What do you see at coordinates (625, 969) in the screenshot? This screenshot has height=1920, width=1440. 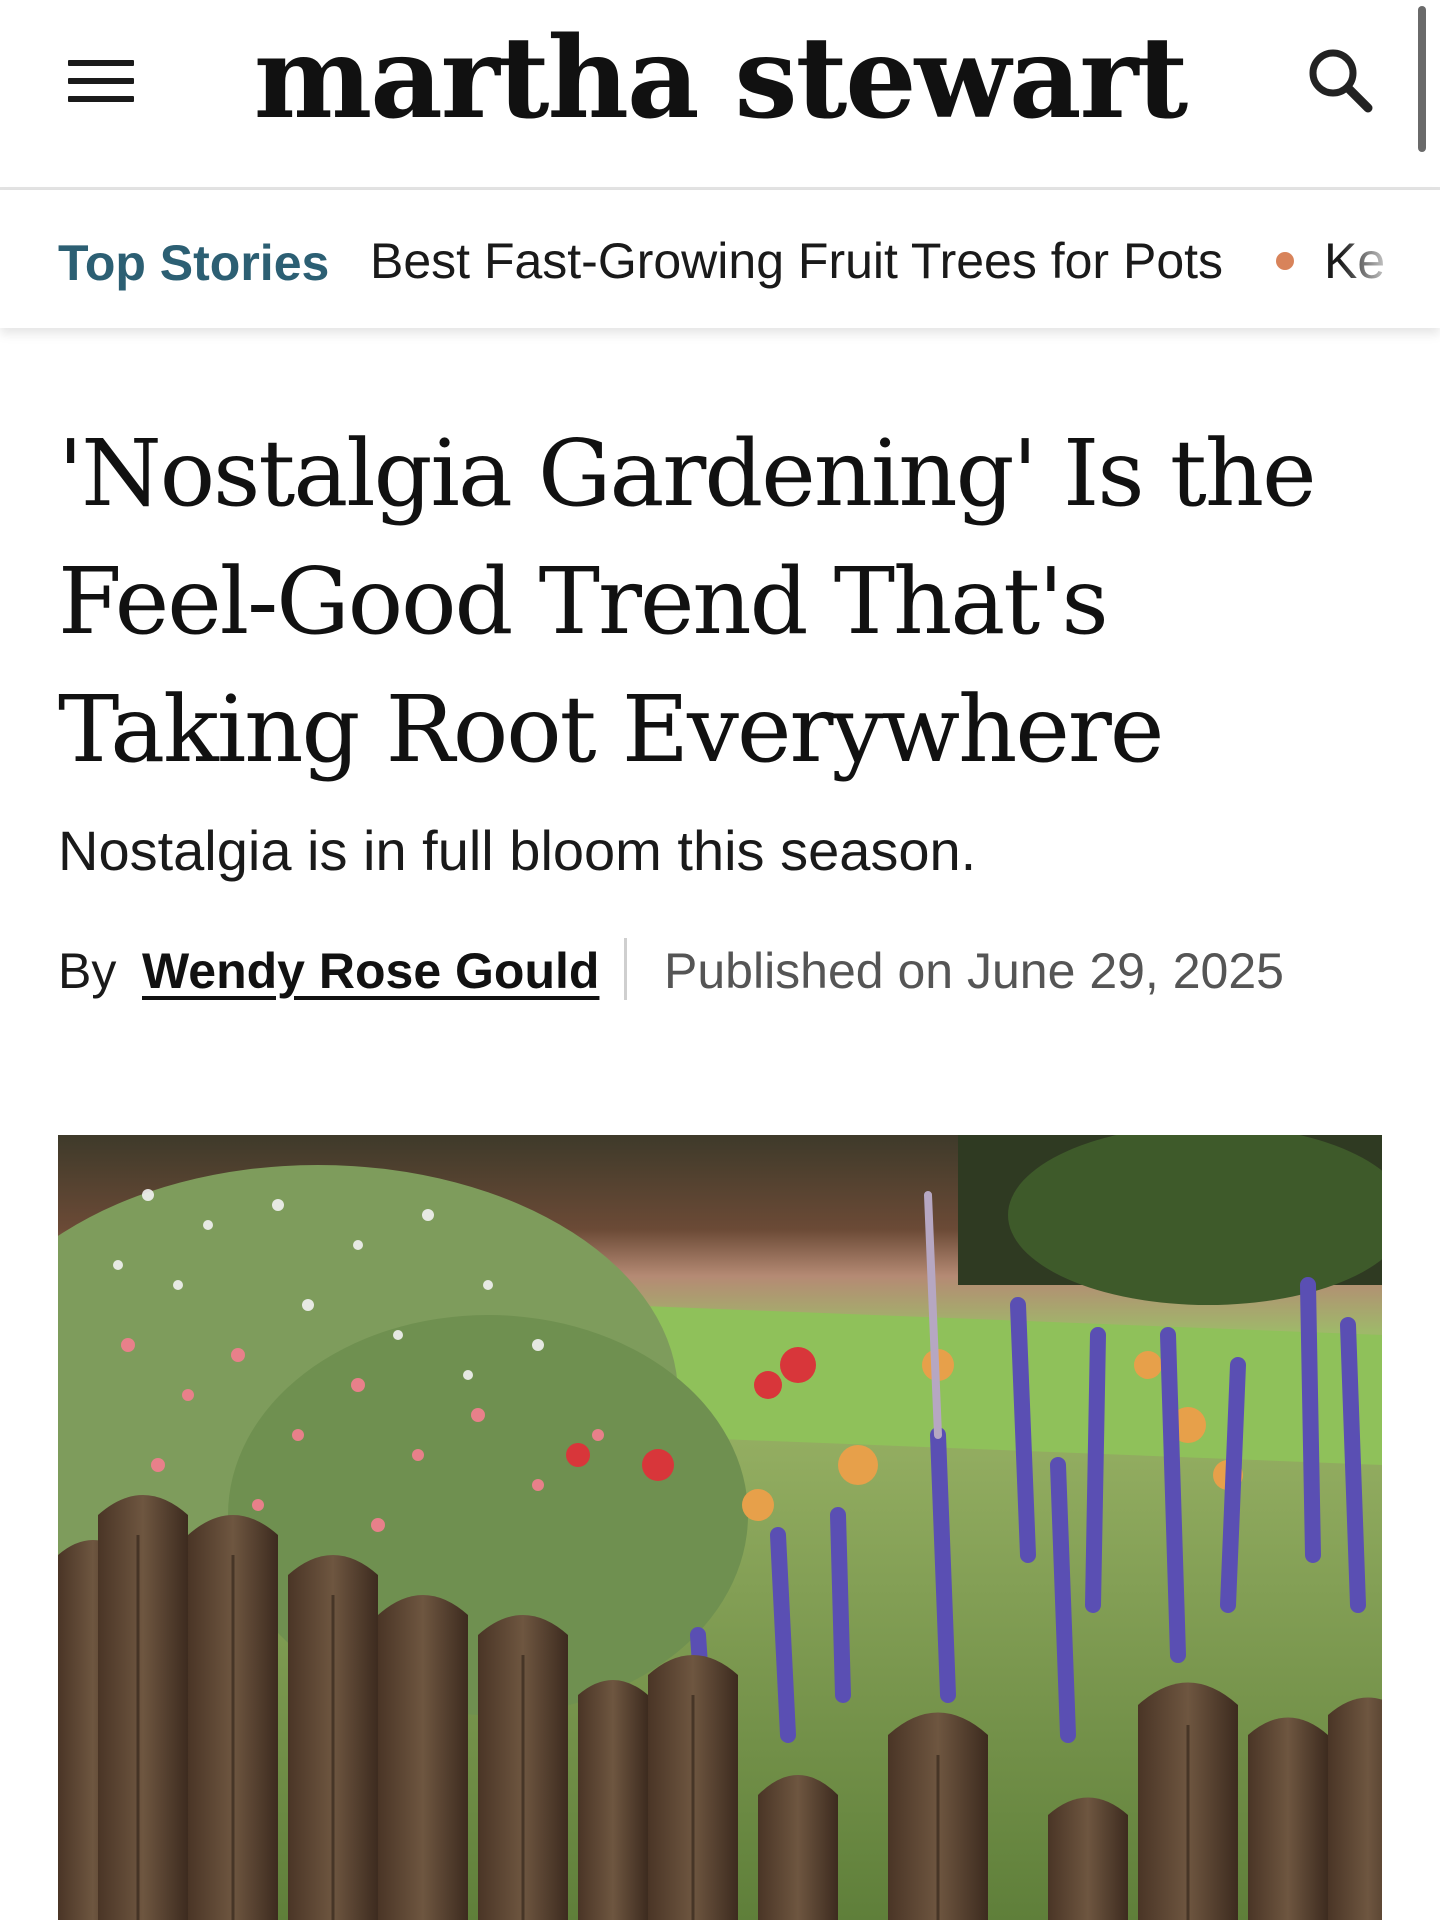 I see `byline-divider` at bounding box center [625, 969].